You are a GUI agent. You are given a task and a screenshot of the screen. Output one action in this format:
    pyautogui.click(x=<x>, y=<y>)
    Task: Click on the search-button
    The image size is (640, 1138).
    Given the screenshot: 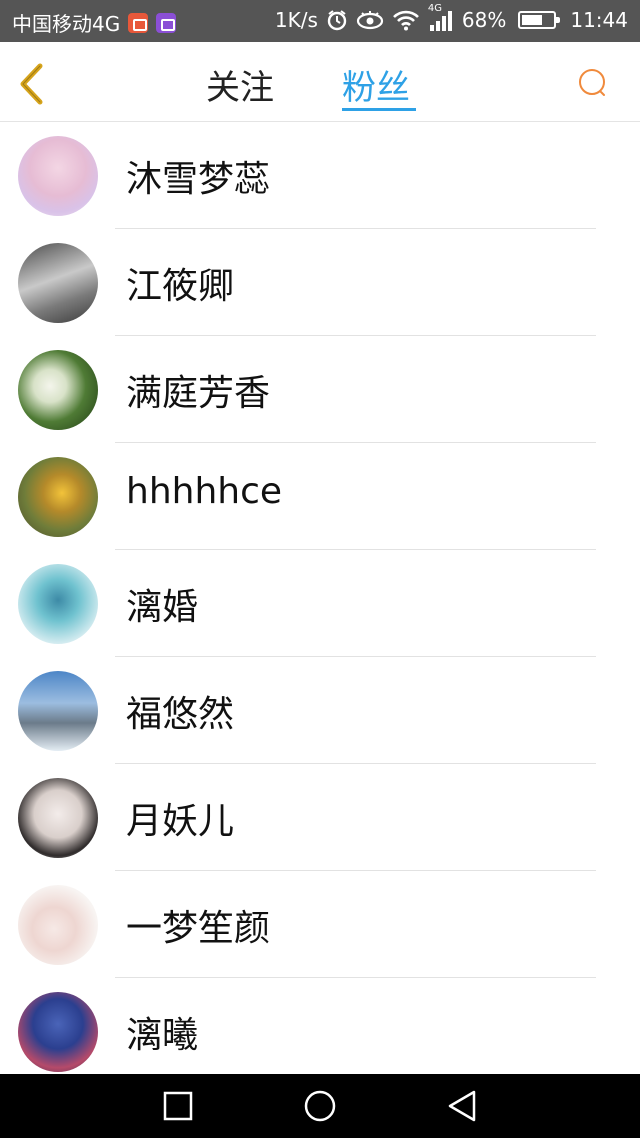 What is the action you would take?
    pyautogui.click(x=593, y=83)
    